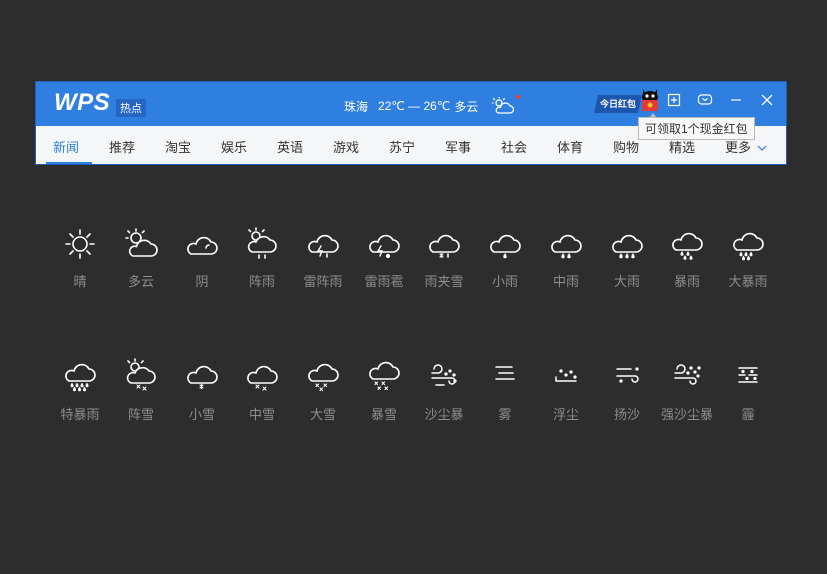  I want to click on weather-heavy-snow: 大雪, so click(323, 390).